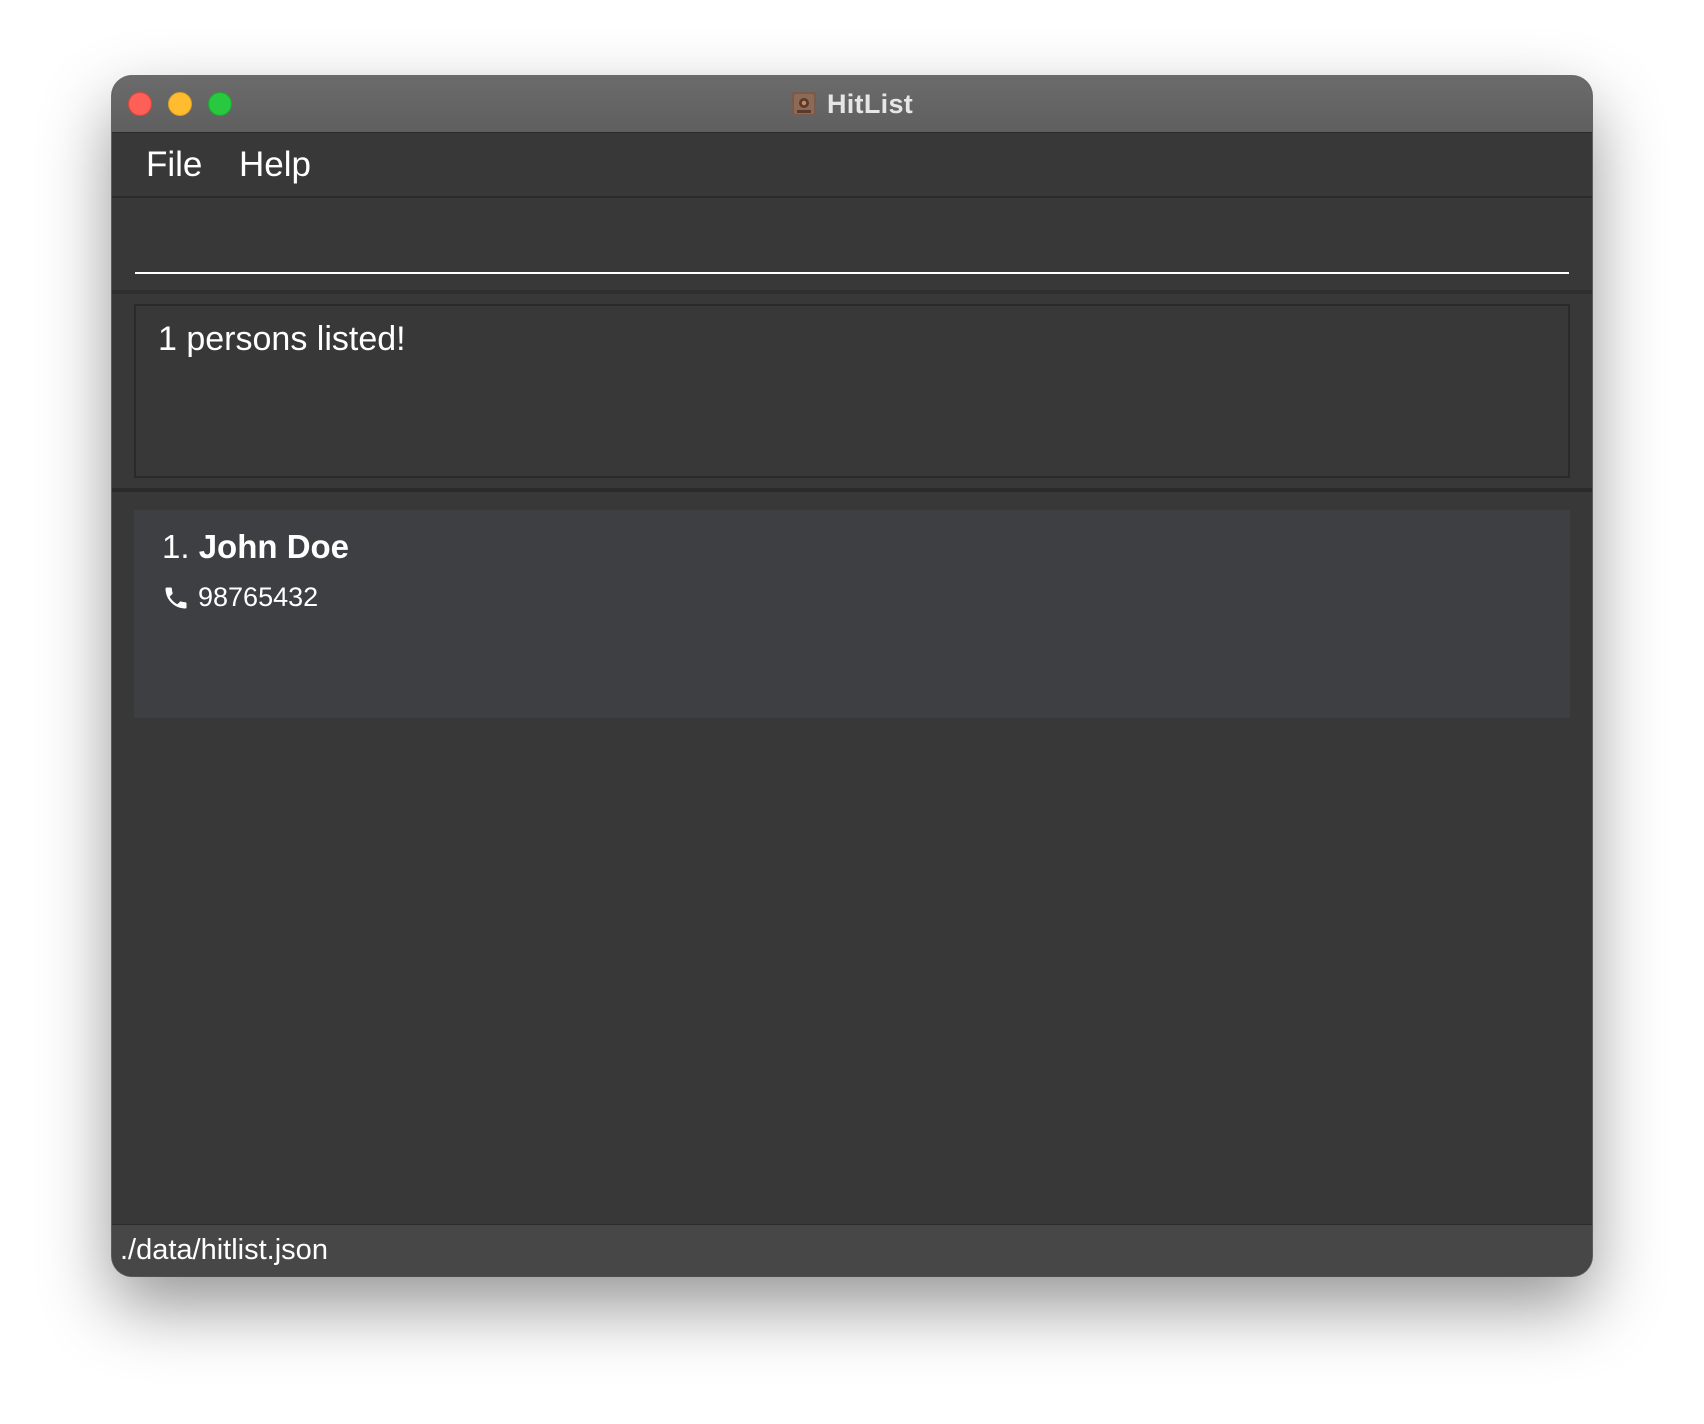 The image size is (1704, 1424). Describe the element at coordinates (804, 104) in the screenshot. I see `hitlist-app-icon` at that location.